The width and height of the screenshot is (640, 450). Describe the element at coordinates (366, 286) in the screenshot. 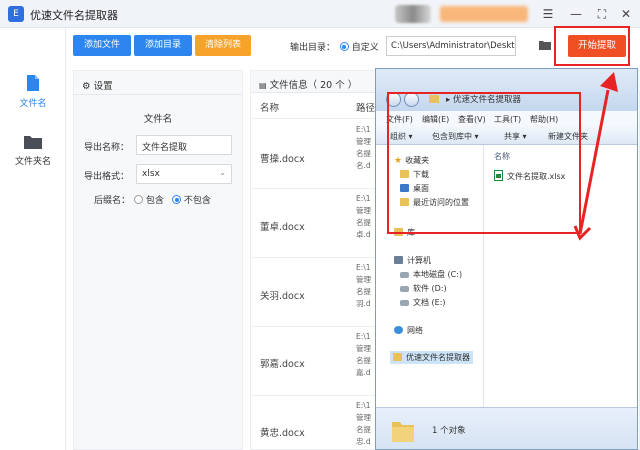

I see `file-row-path: E:\1 管理 名提 羽.d` at that location.